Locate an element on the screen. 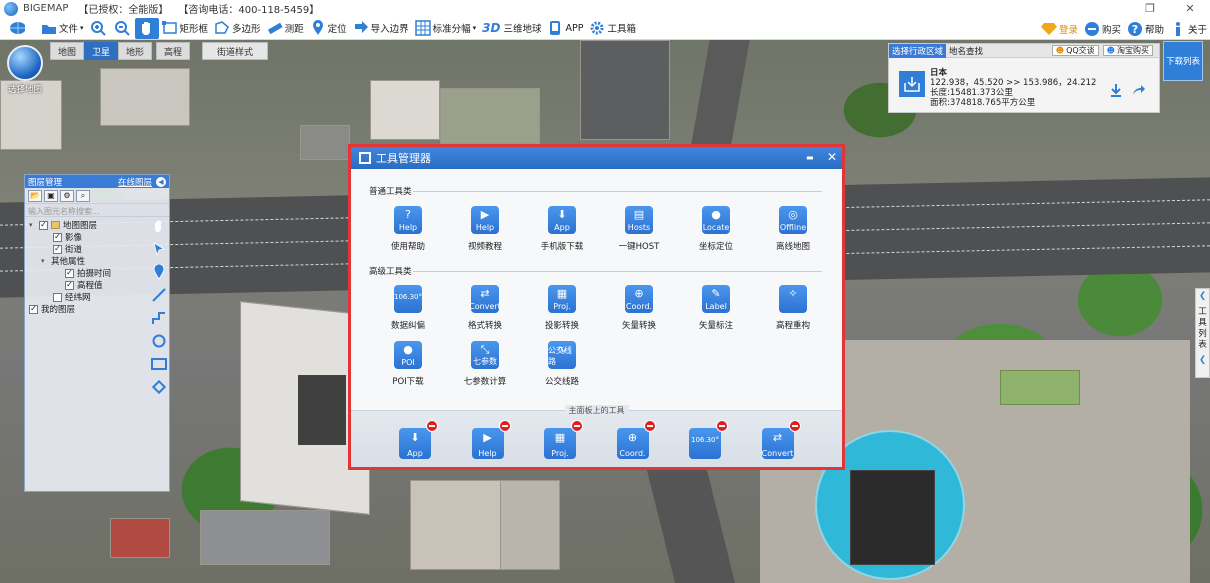 This screenshot has width=1210, height=583. tool-item: ⊕ Coord. 矢量转换 is located at coordinates (639, 308).